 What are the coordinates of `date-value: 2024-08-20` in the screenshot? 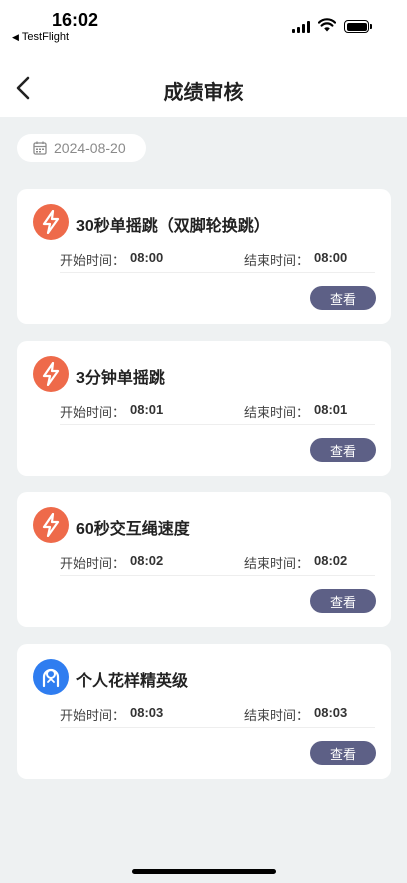 It's located at (90, 148).